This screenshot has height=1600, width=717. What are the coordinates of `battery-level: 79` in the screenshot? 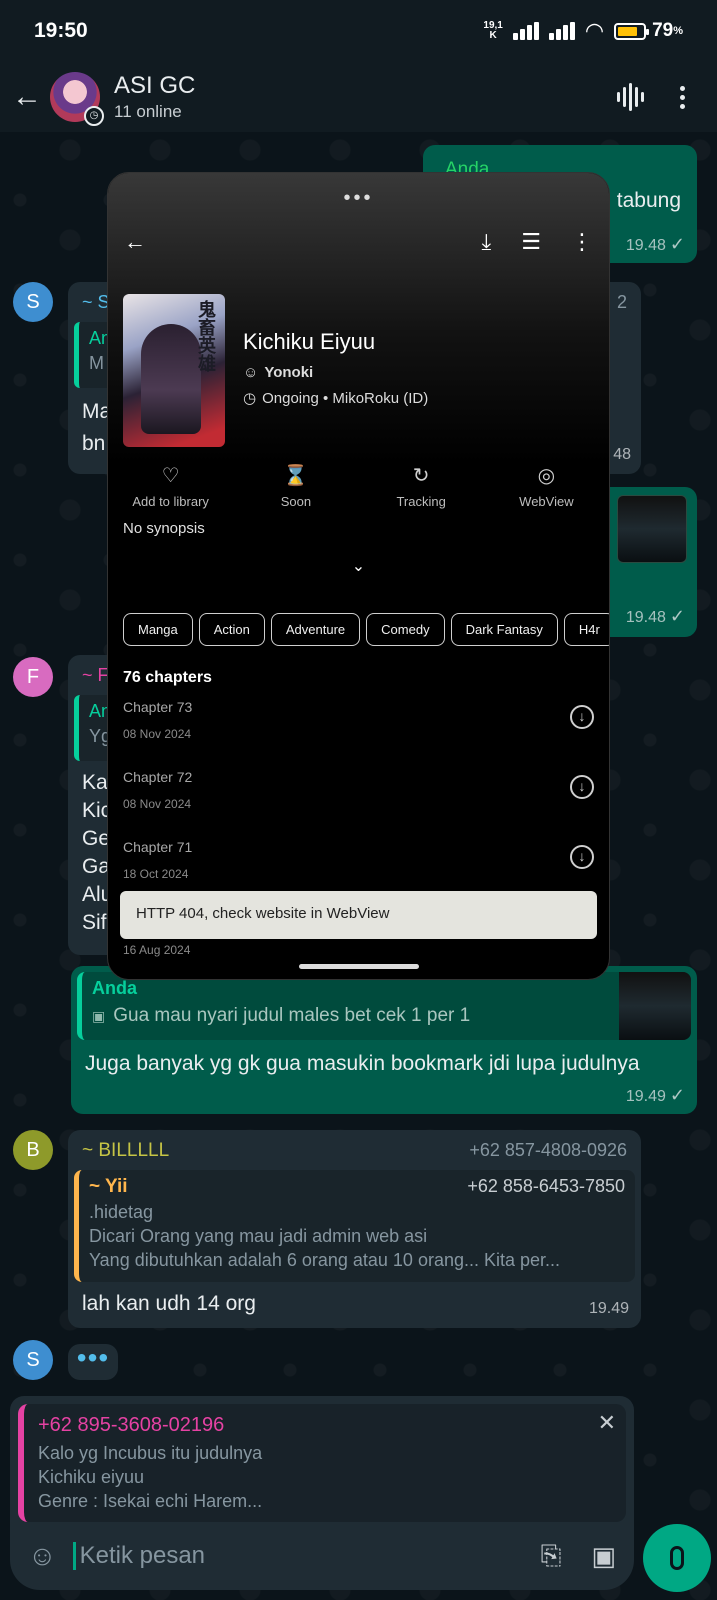 It's located at (663, 30).